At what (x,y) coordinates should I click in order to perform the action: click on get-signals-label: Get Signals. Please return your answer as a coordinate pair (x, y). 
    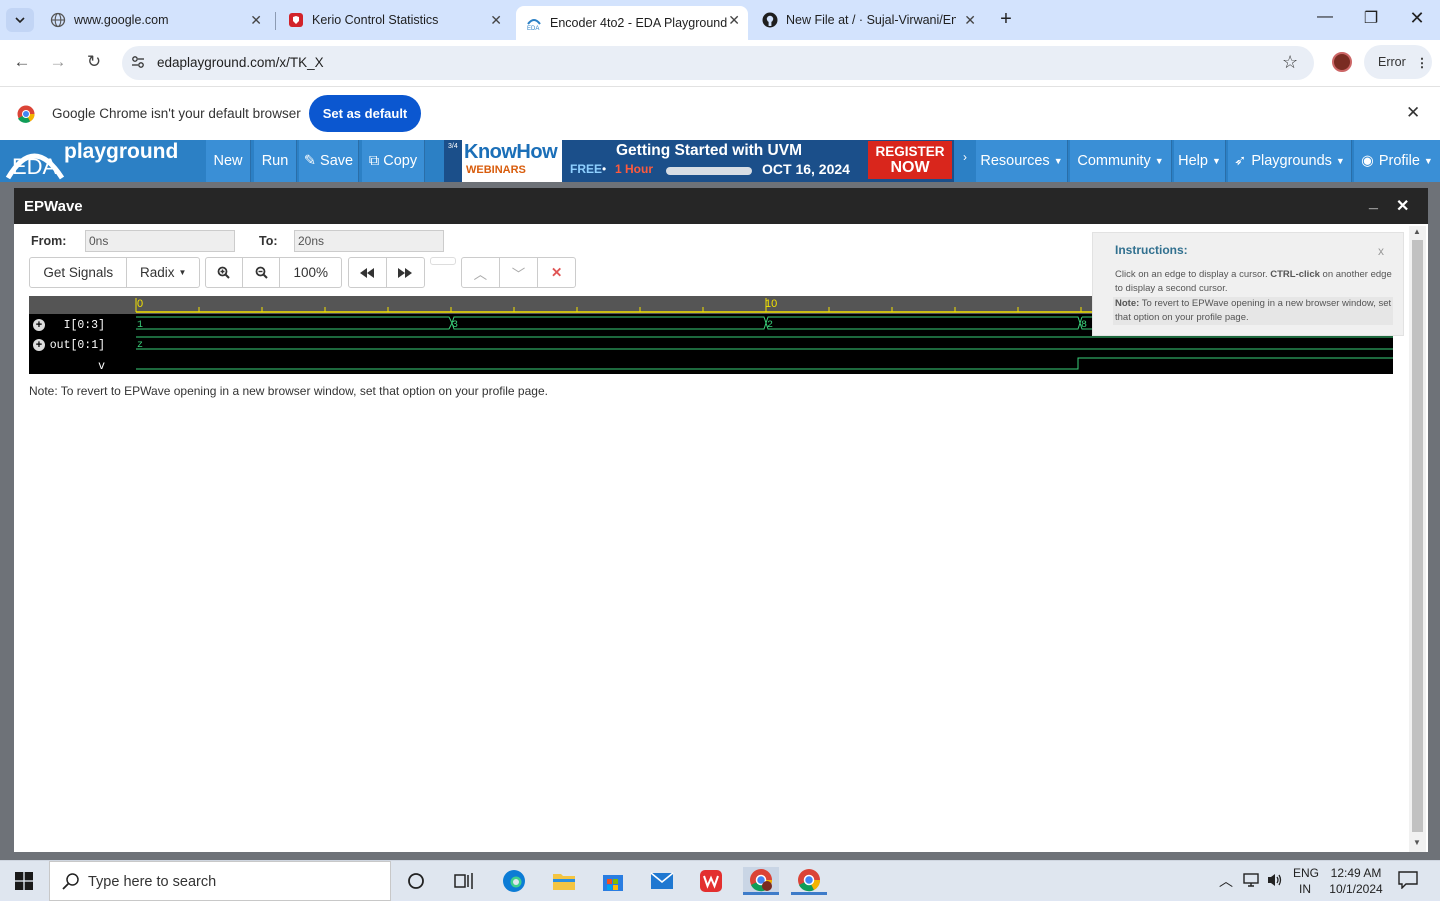
    Looking at the image, I should click on (78, 272).